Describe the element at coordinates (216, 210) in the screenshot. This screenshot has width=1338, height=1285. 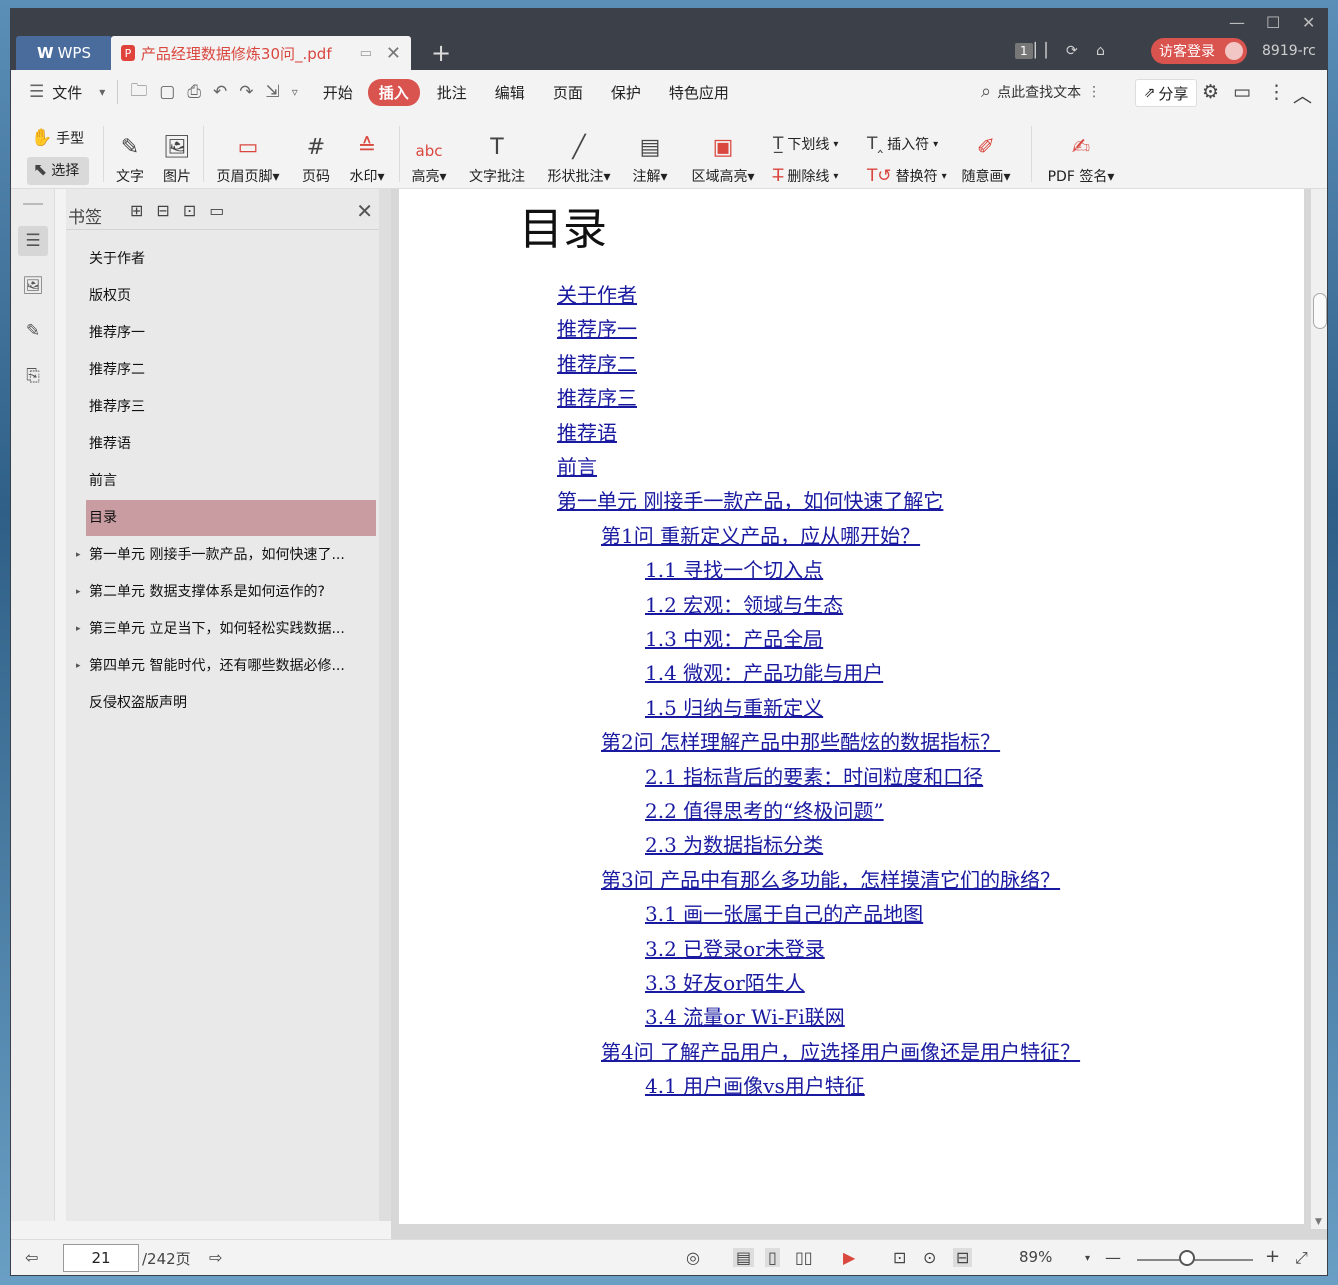
I see `bookmark-options-icon: ▭` at that location.